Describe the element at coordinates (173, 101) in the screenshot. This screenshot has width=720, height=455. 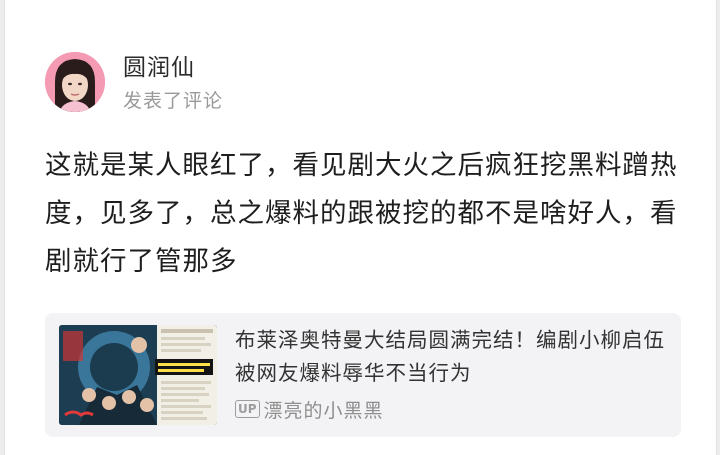
I see `action-text: 发表了评论` at that location.